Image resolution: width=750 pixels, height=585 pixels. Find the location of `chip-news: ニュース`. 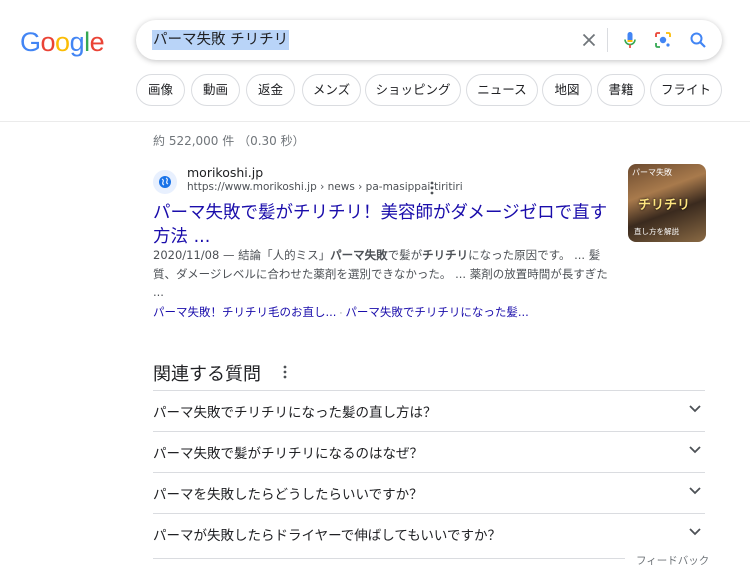

chip-news: ニュース is located at coordinates (502, 90).